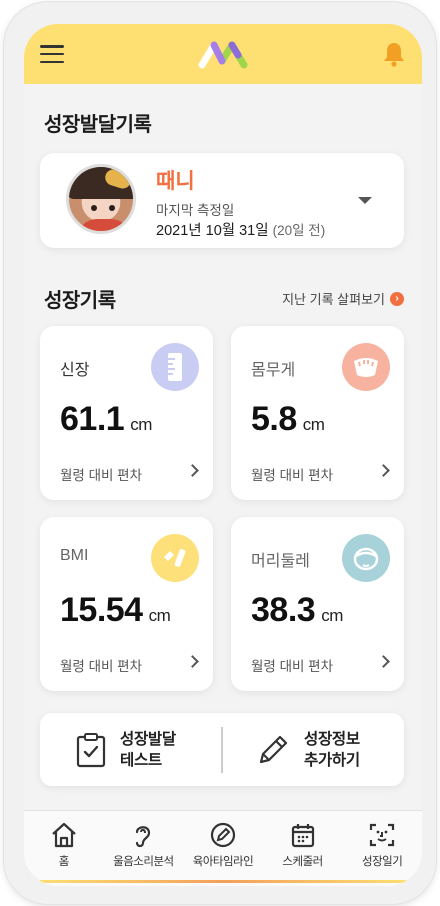  I want to click on top-bar, so click(223, 54).